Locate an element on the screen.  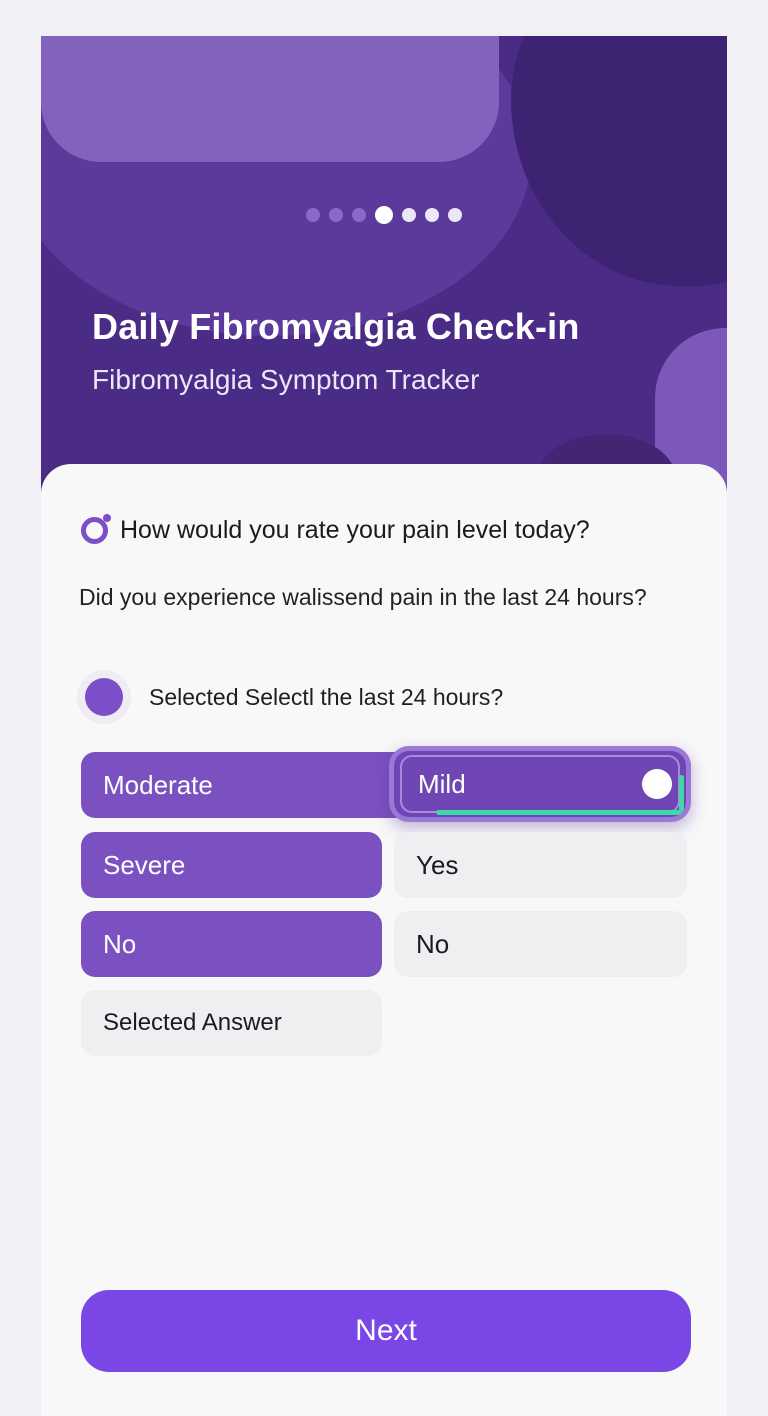
option-yes: Yes is located at coordinates (540, 865).